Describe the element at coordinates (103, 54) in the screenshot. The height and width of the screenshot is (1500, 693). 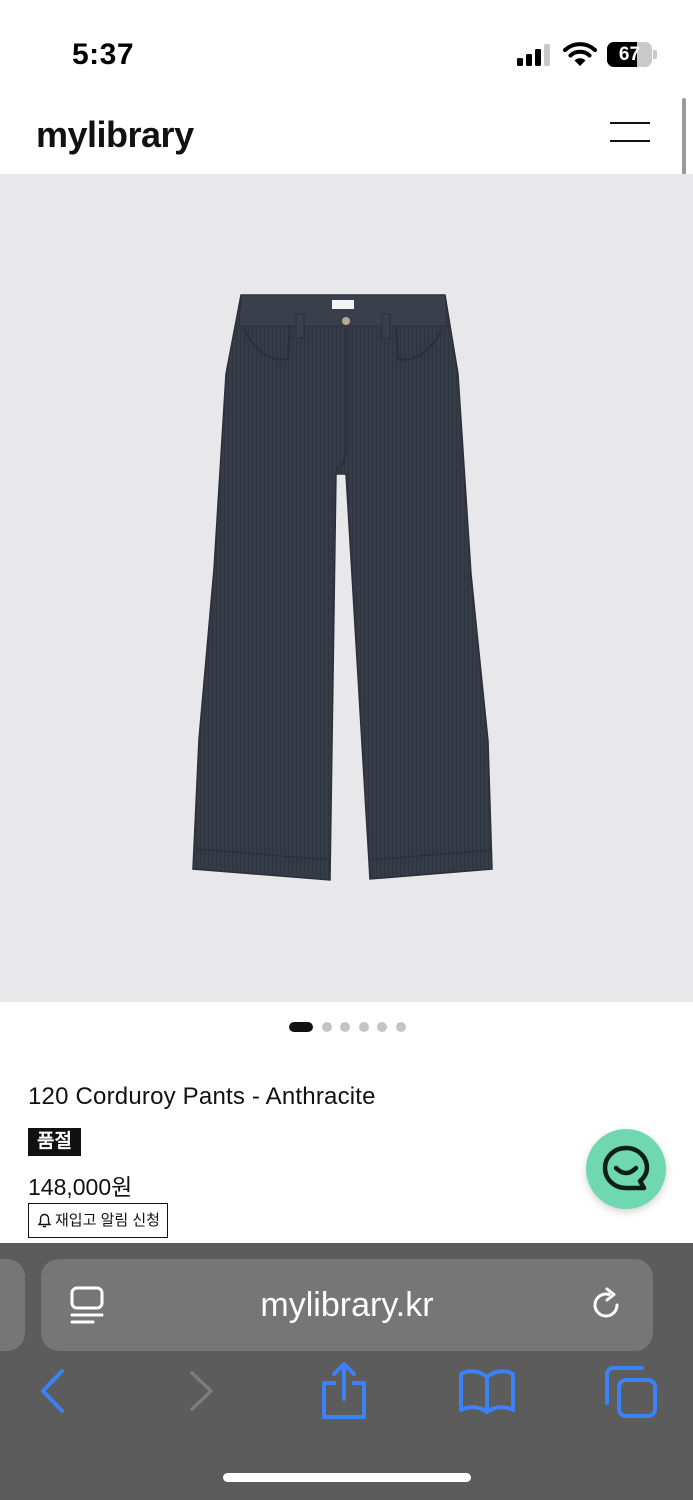
I see `status-time: 5:37` at that location.